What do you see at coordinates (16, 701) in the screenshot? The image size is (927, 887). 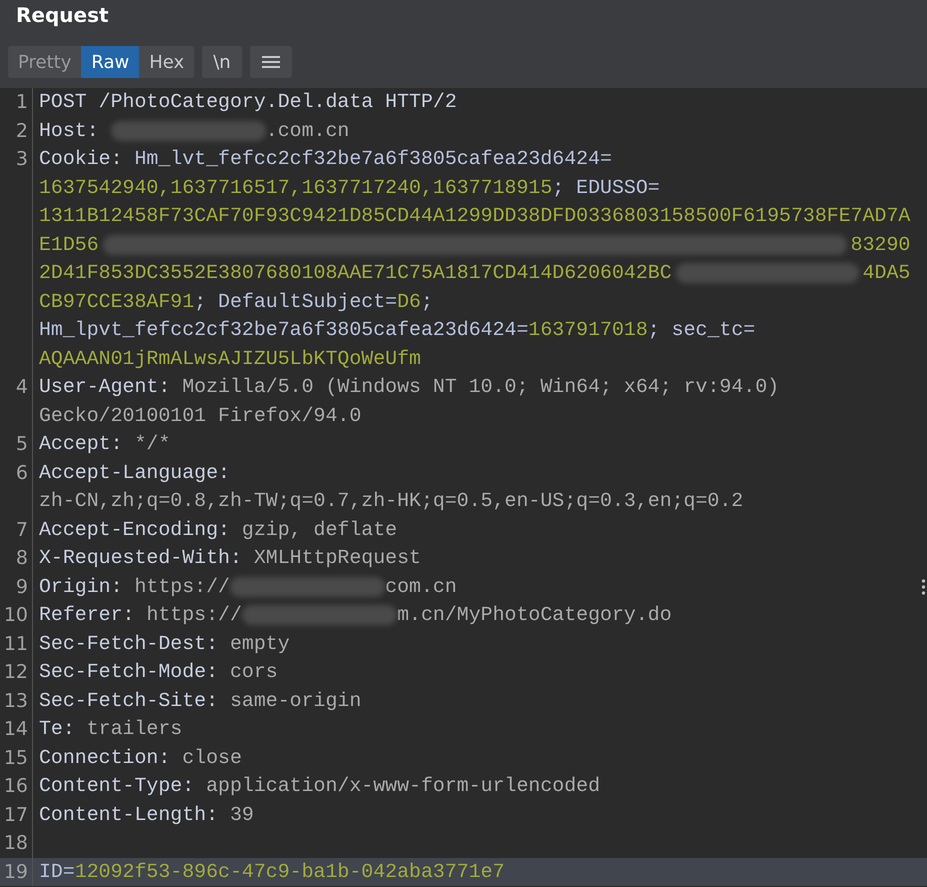 I see `line-number: 13` at bounding box center [16, 701].